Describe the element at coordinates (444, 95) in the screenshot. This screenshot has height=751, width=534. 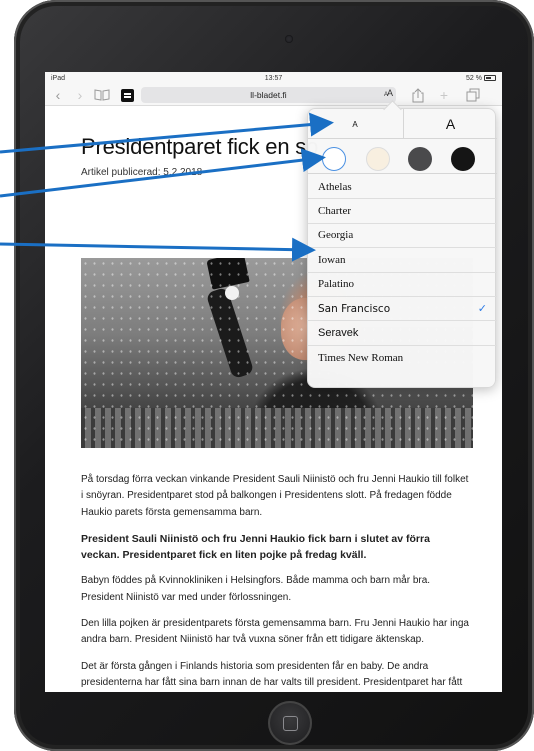
I see `plus-icon: +` at that location.